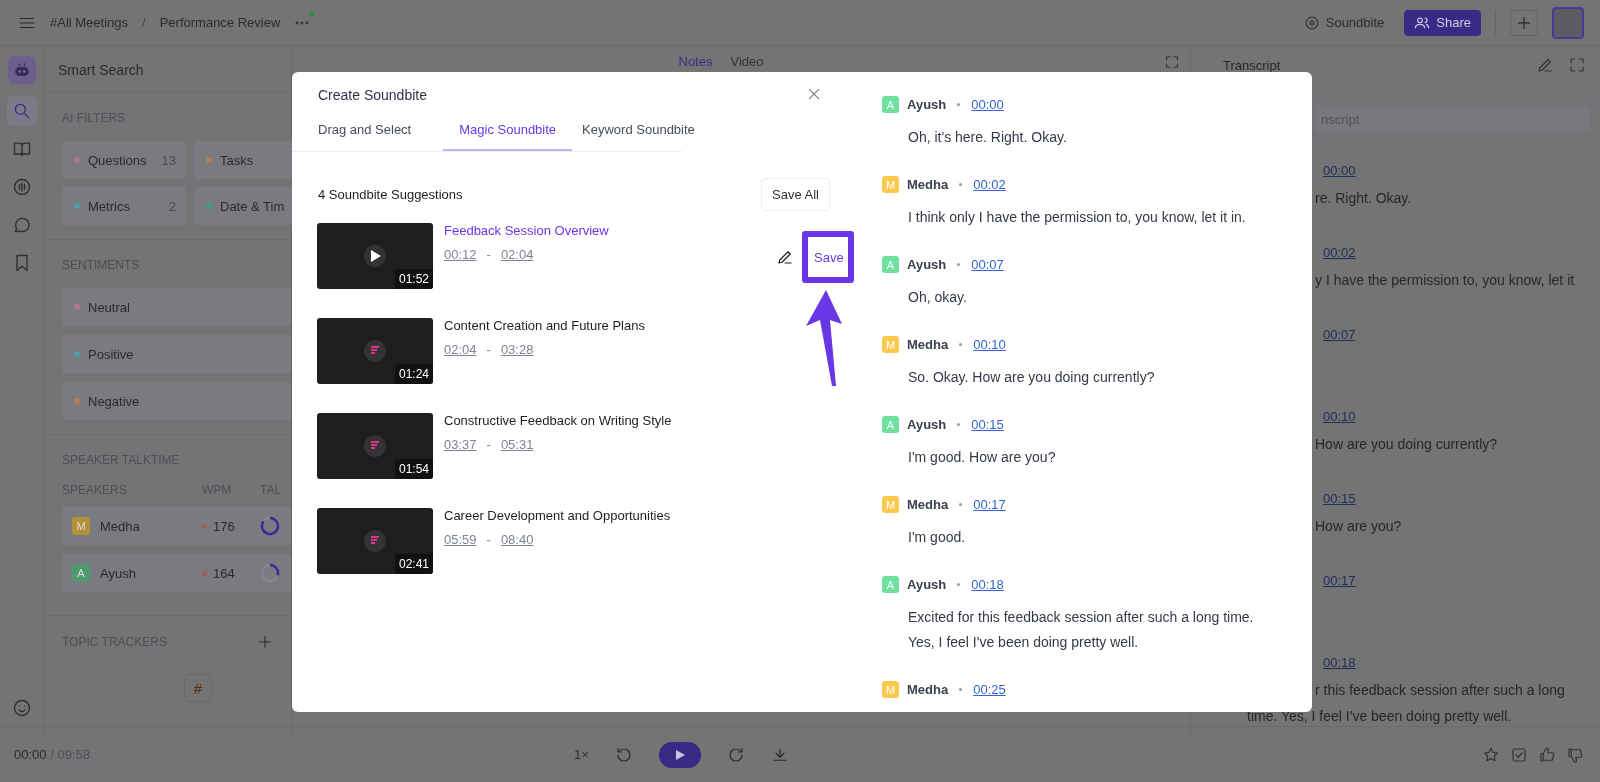 The image size is (1600, 782). I want to click on end-time-link: 08:40, so click(517, 539).